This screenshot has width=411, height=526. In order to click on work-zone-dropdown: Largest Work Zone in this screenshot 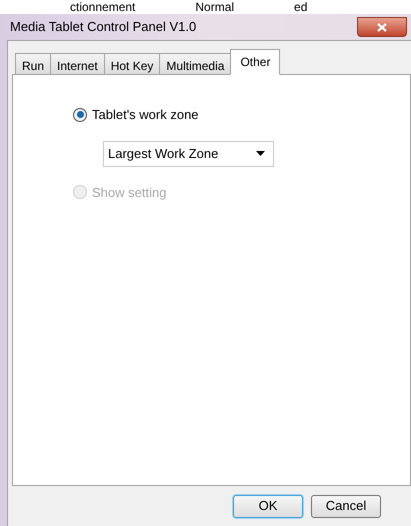, I will do `click(188, 153)`.